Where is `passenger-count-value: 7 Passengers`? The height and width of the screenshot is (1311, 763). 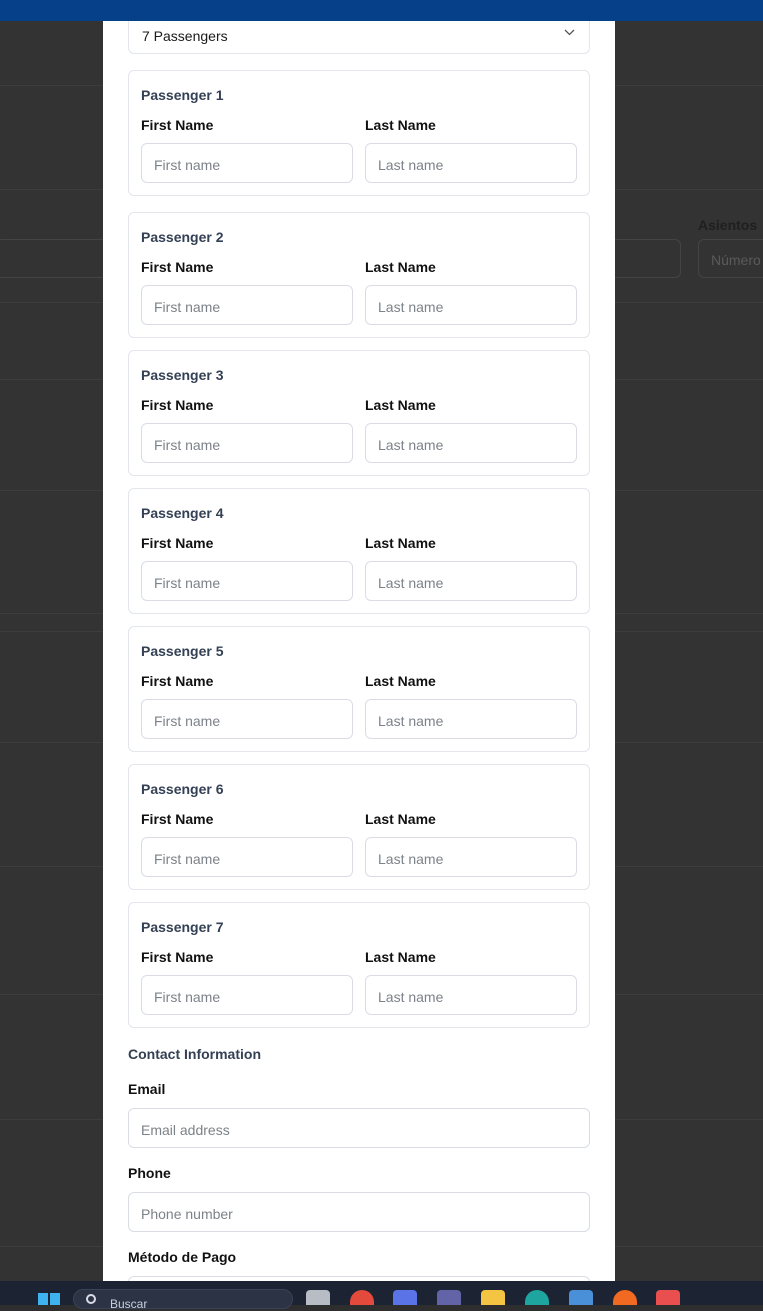
passenger-count-value: 7 Passengers is located at coordinates (185, 36).